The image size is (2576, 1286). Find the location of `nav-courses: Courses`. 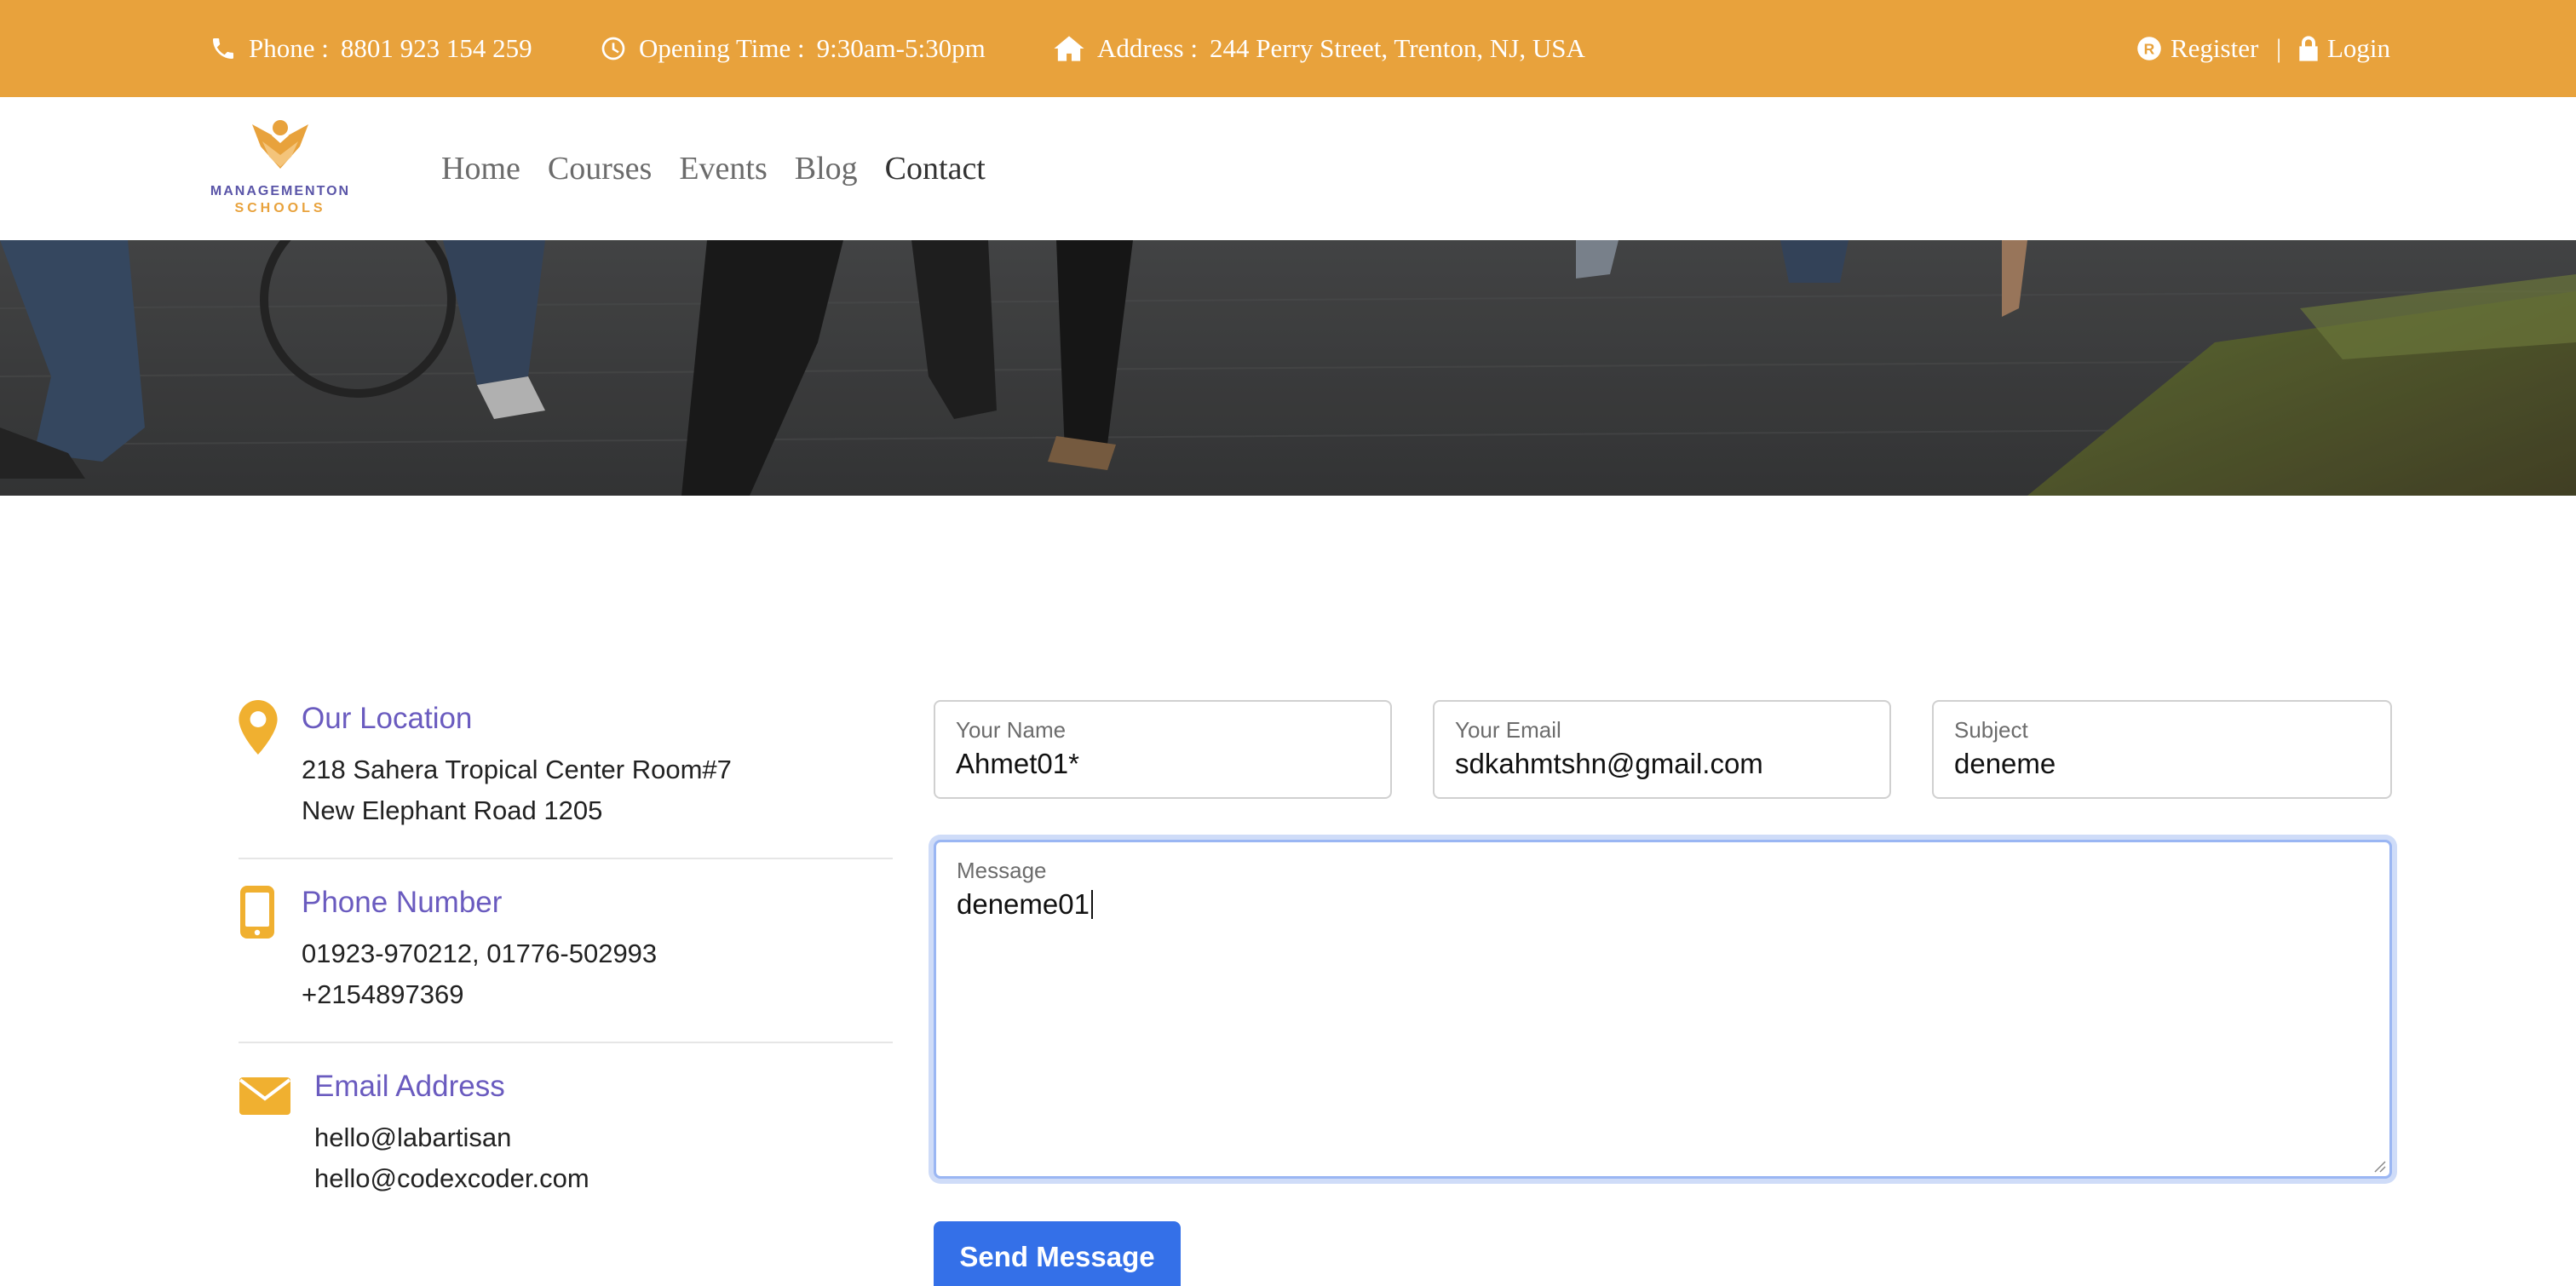

nav-courses: Courses is located at coordinates (600, 169).